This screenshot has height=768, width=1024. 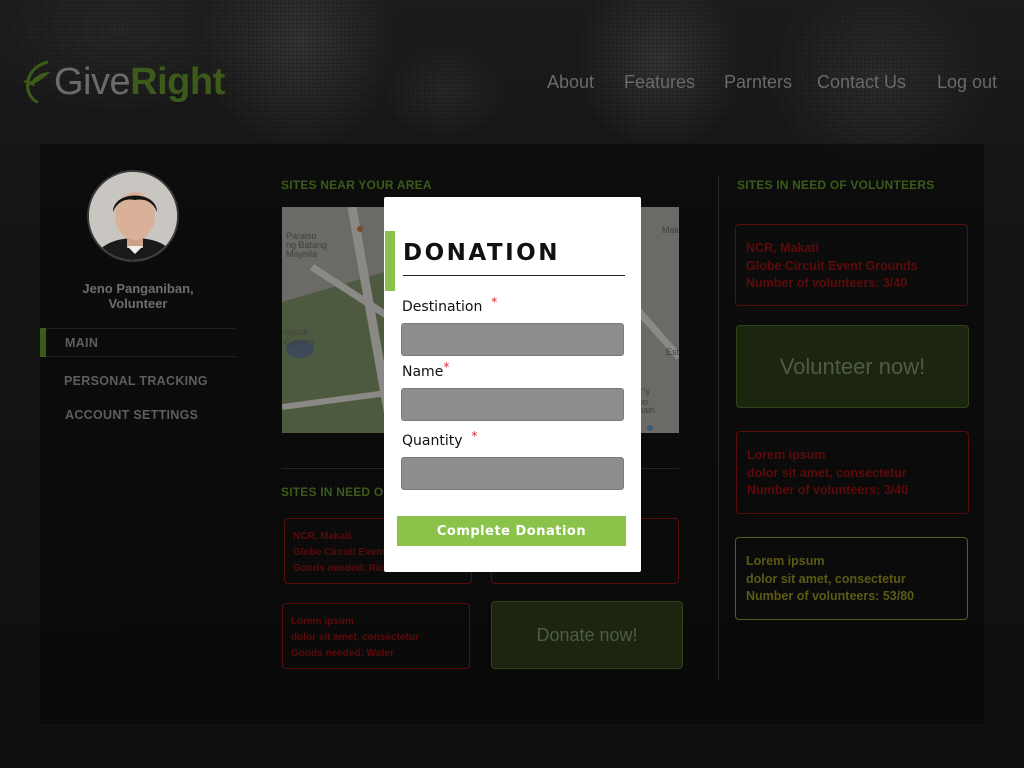 I want to click on nav-log-out: Log out, so click(x=967, y=82).